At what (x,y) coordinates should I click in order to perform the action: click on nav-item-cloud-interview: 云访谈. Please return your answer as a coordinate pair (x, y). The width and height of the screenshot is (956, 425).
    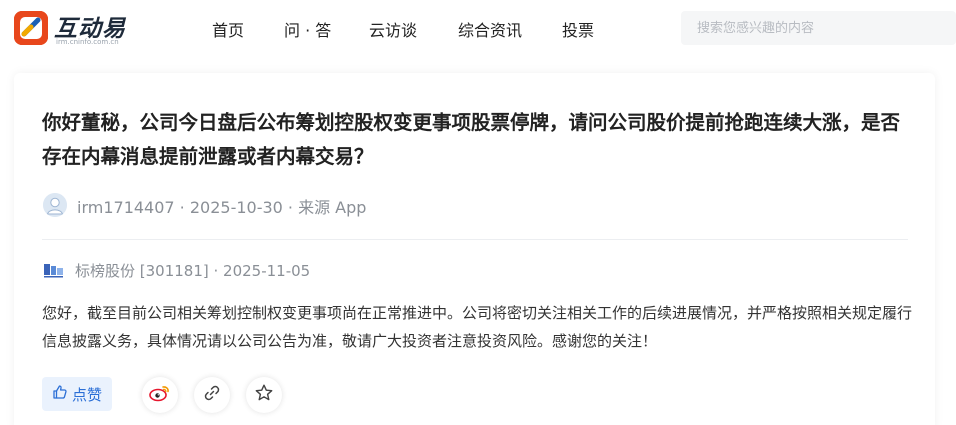
    Looking at the image, I should click on (393, 29).